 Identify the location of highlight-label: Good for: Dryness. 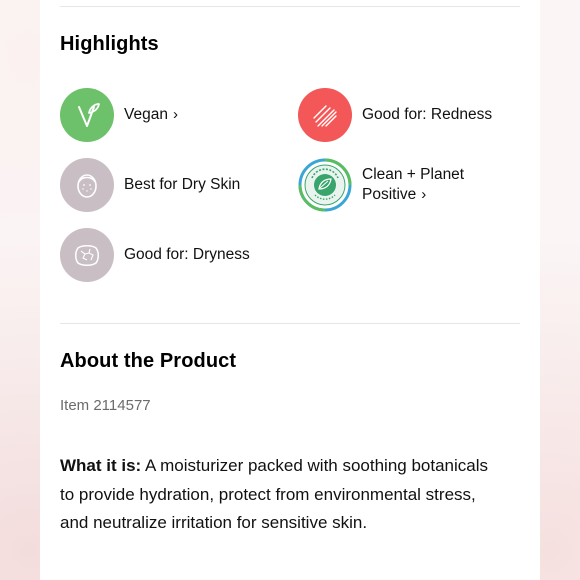
(187, 254).